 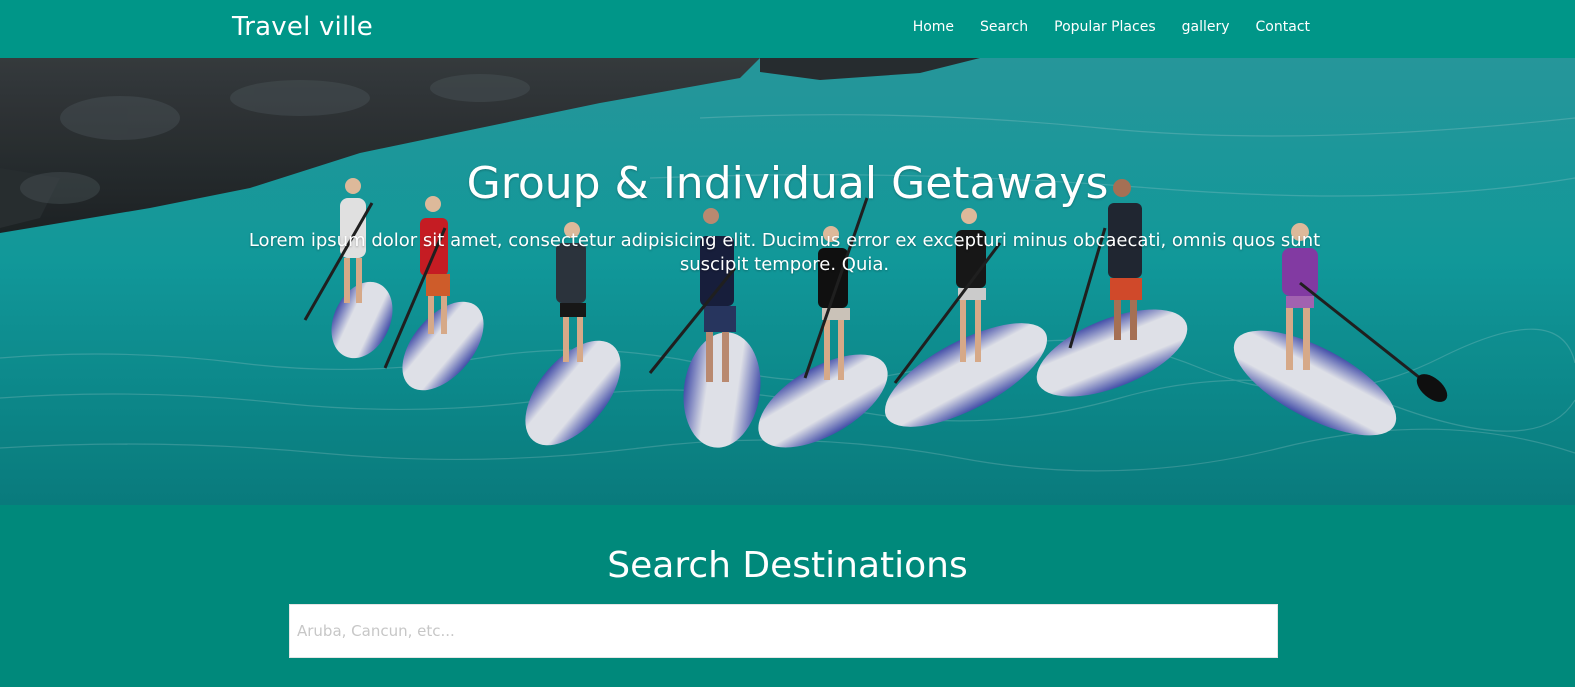 I want to click on nav-item-gallery: gallery, so click(x=1206, y=27).